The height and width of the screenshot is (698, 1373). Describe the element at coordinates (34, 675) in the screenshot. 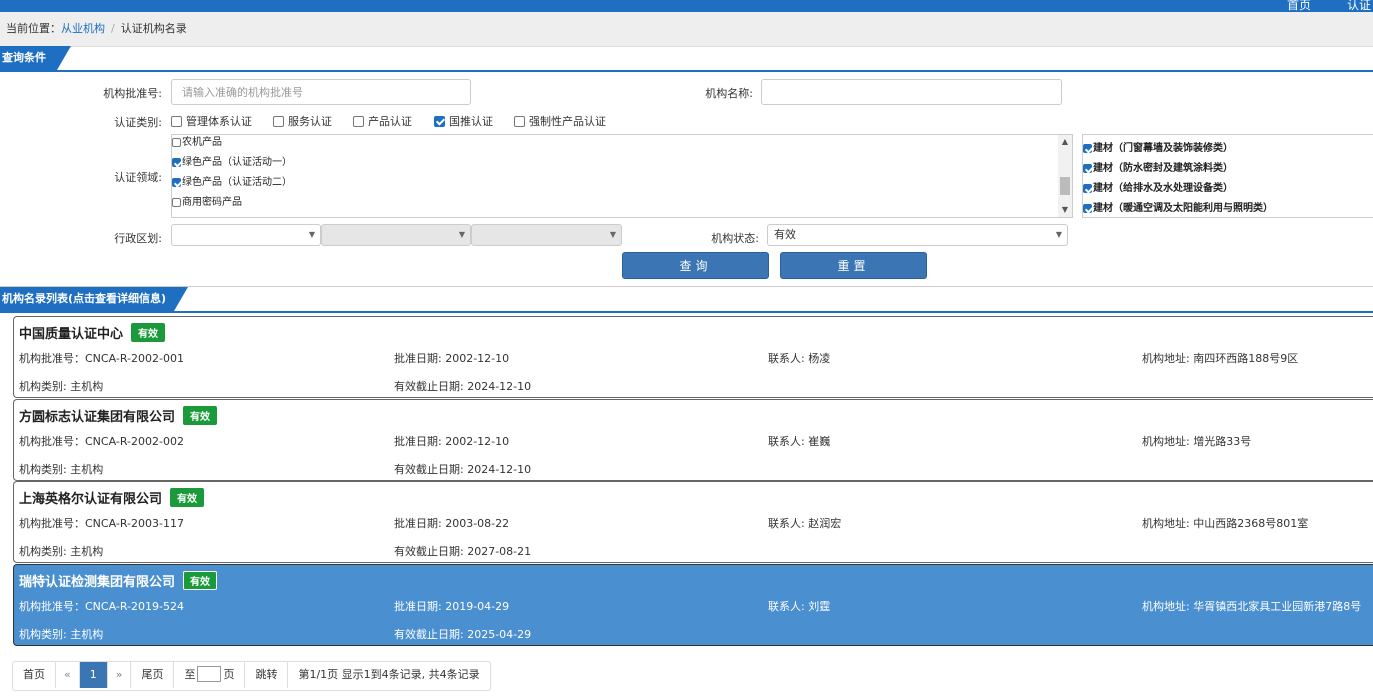

I see `pager-first: 首页` at that location.